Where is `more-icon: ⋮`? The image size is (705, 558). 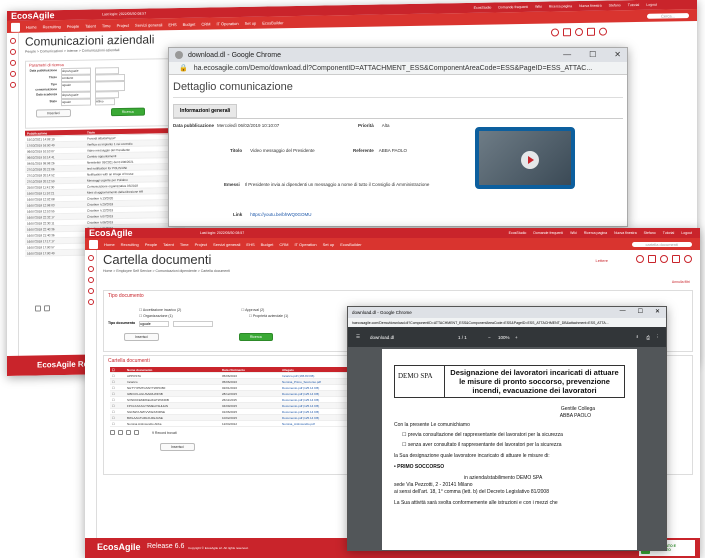
more-icon: ⋮ is located at coordinates (658, 337).